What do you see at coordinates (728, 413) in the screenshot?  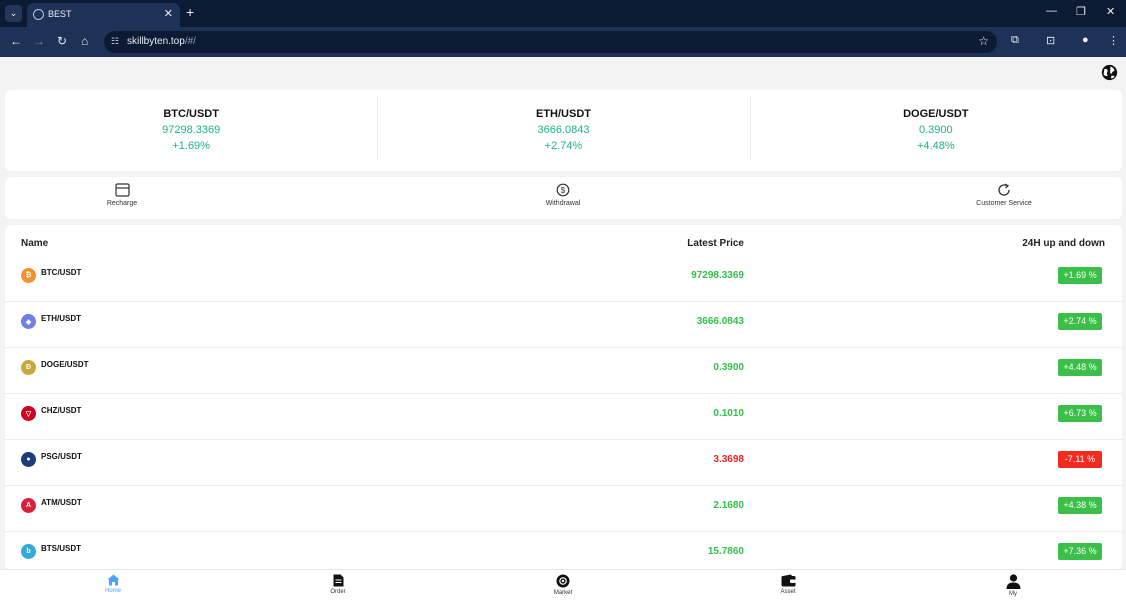 I see `latest-price: 0.1010` at bounding box center [728, 413].